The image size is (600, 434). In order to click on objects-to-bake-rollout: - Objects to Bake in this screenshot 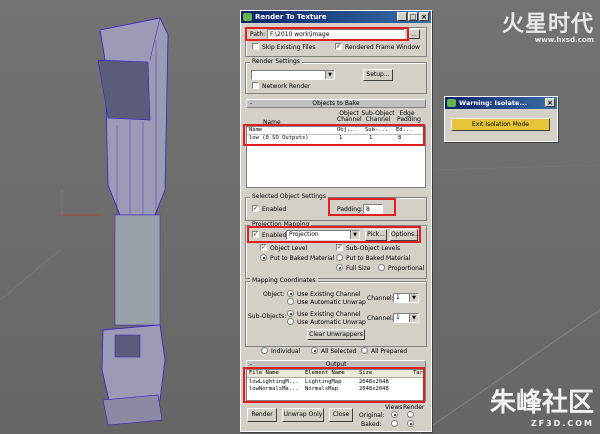, I will do `click(336, 103)`.